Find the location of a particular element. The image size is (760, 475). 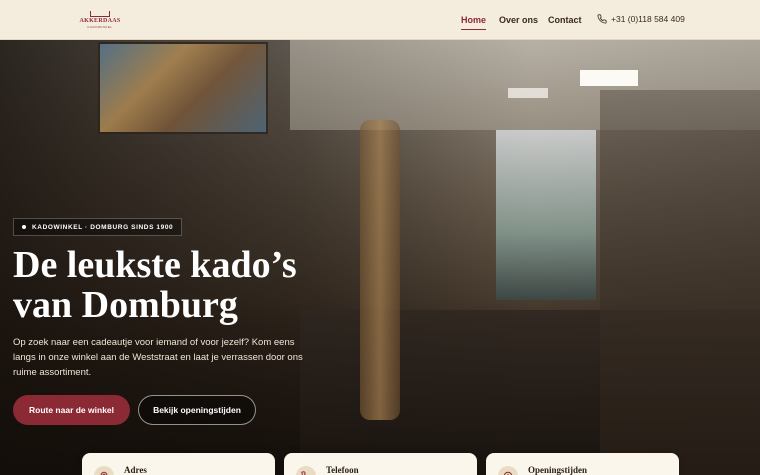

hero-headline-line1: De leukste kado’s is located at coordinates (155, 265).